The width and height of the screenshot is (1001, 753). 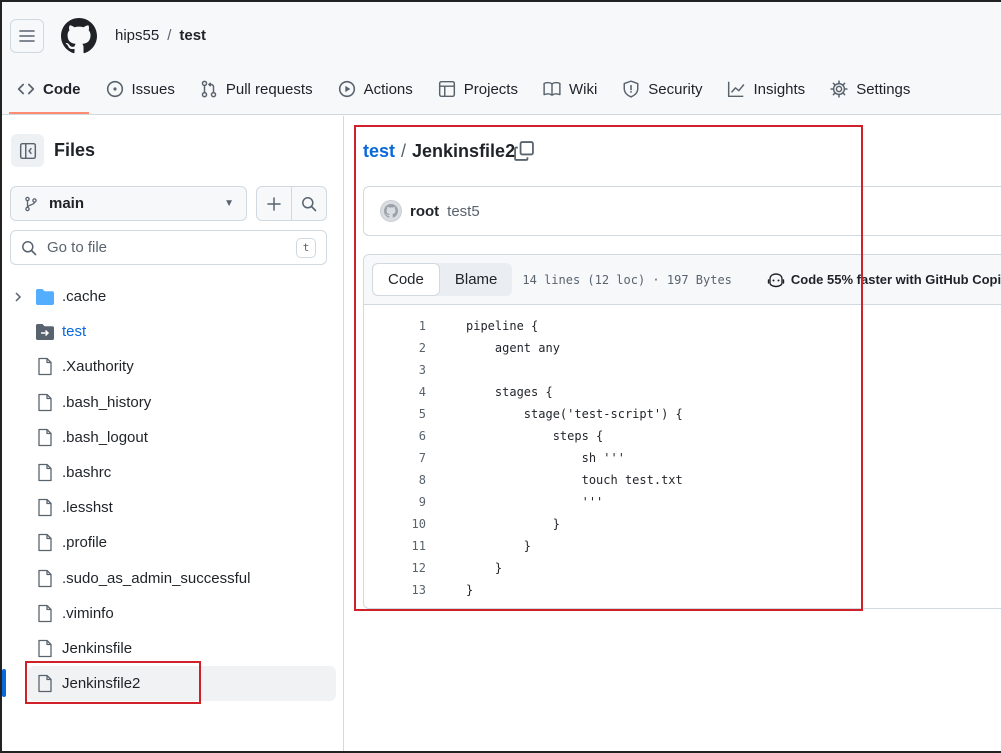 I want to click on collapse-sidebar-button, so click(x=27, y=150).